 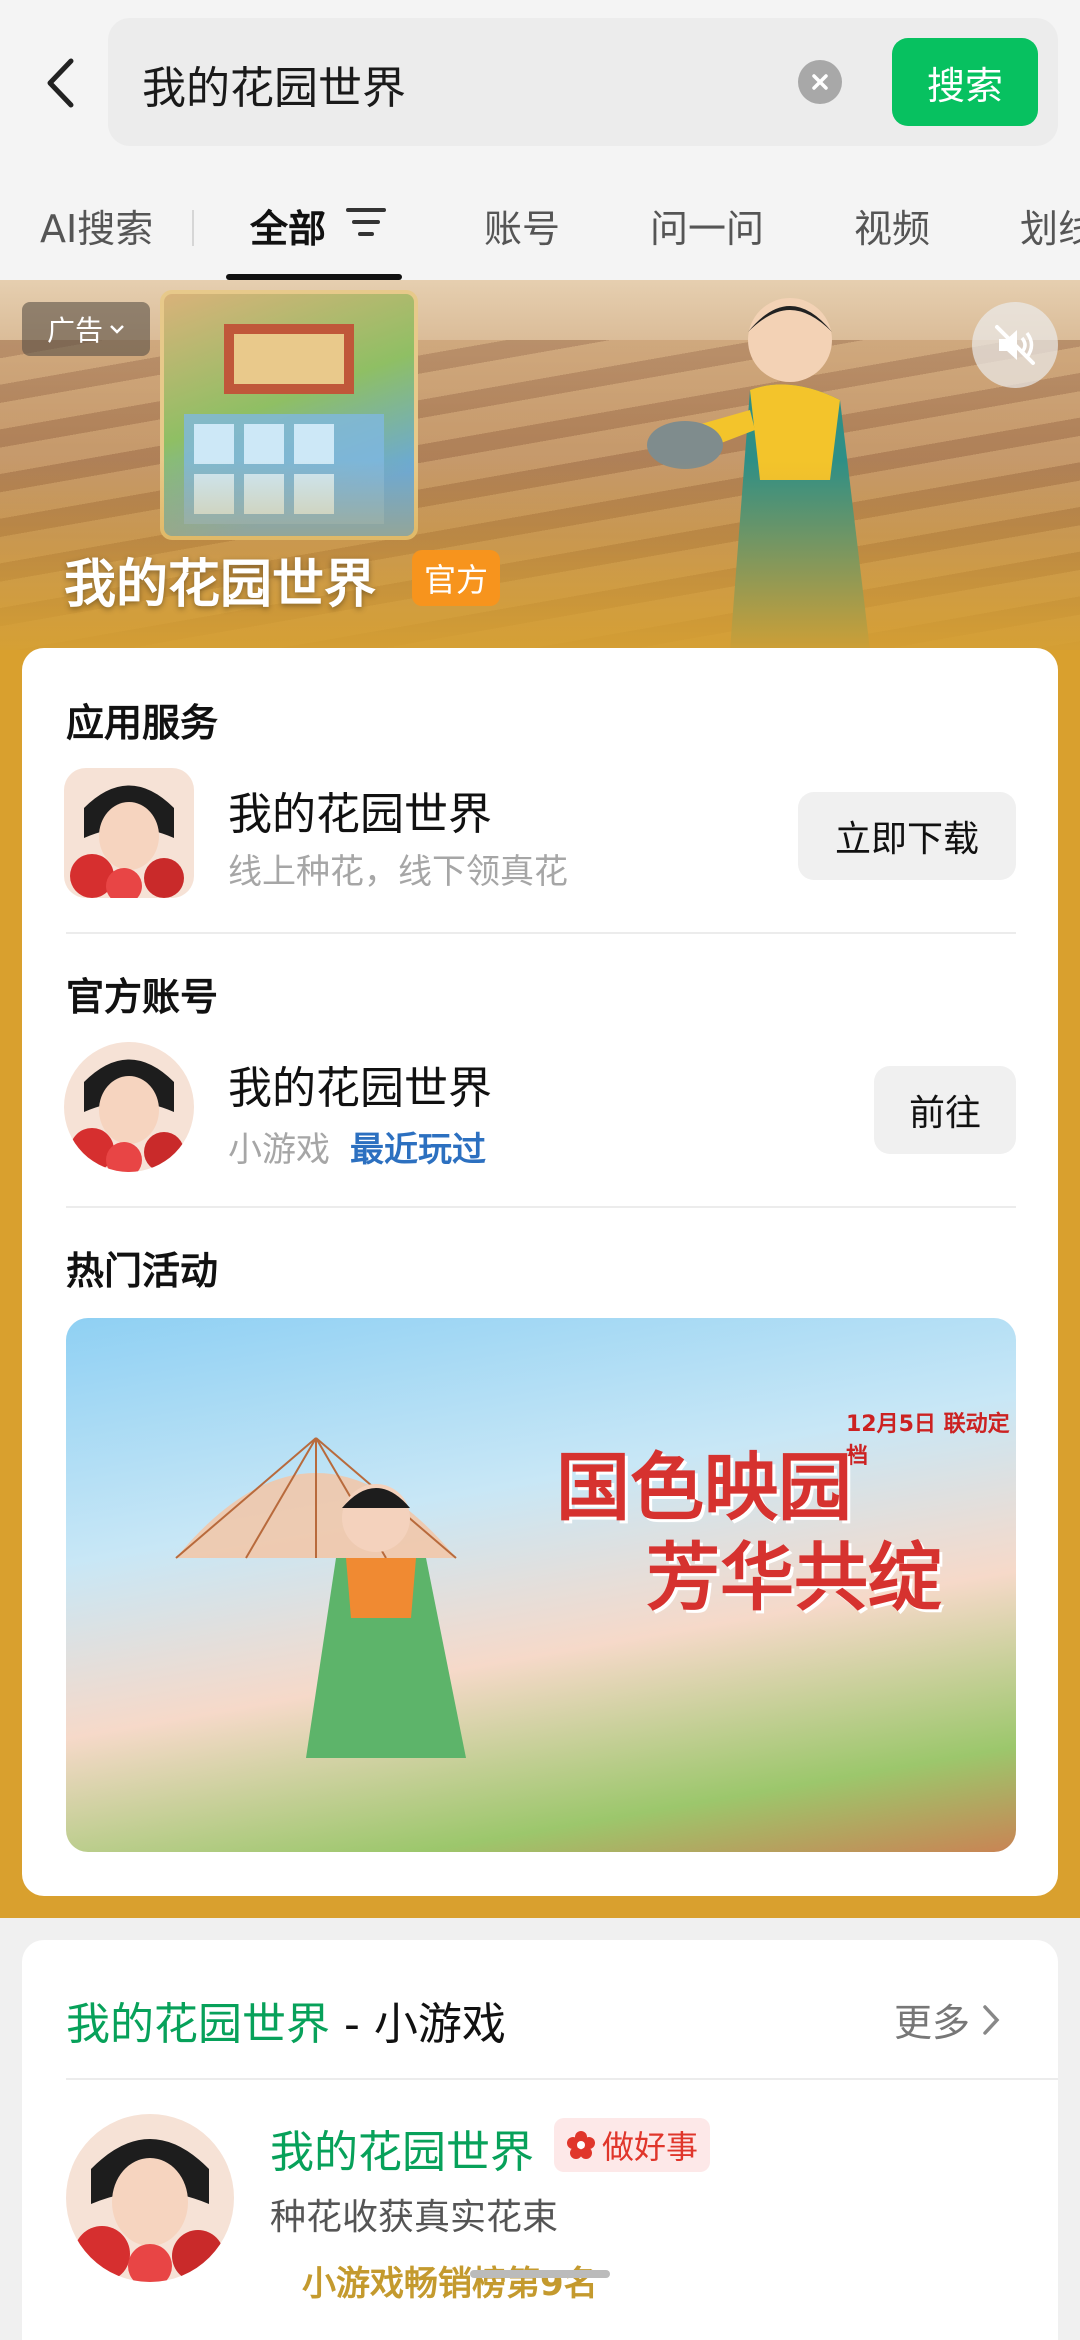 I want to click on speaker-muted-icon, so click(x=1015, y=345).